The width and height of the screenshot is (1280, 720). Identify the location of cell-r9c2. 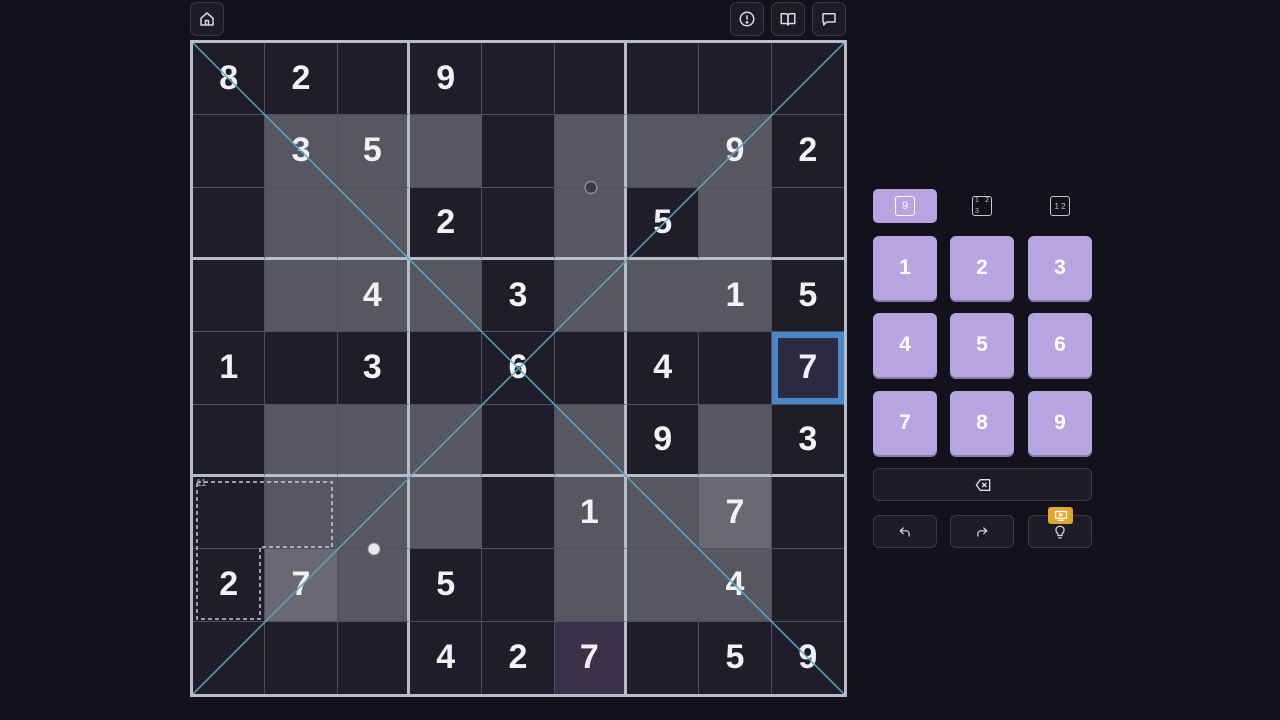
(301, 657).